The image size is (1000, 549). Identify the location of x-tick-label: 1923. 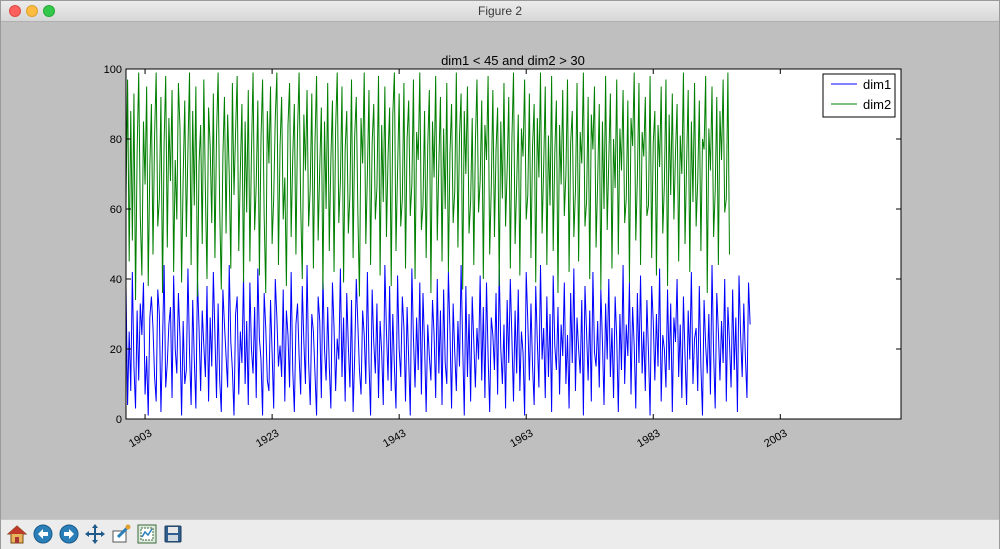
(267, 438).